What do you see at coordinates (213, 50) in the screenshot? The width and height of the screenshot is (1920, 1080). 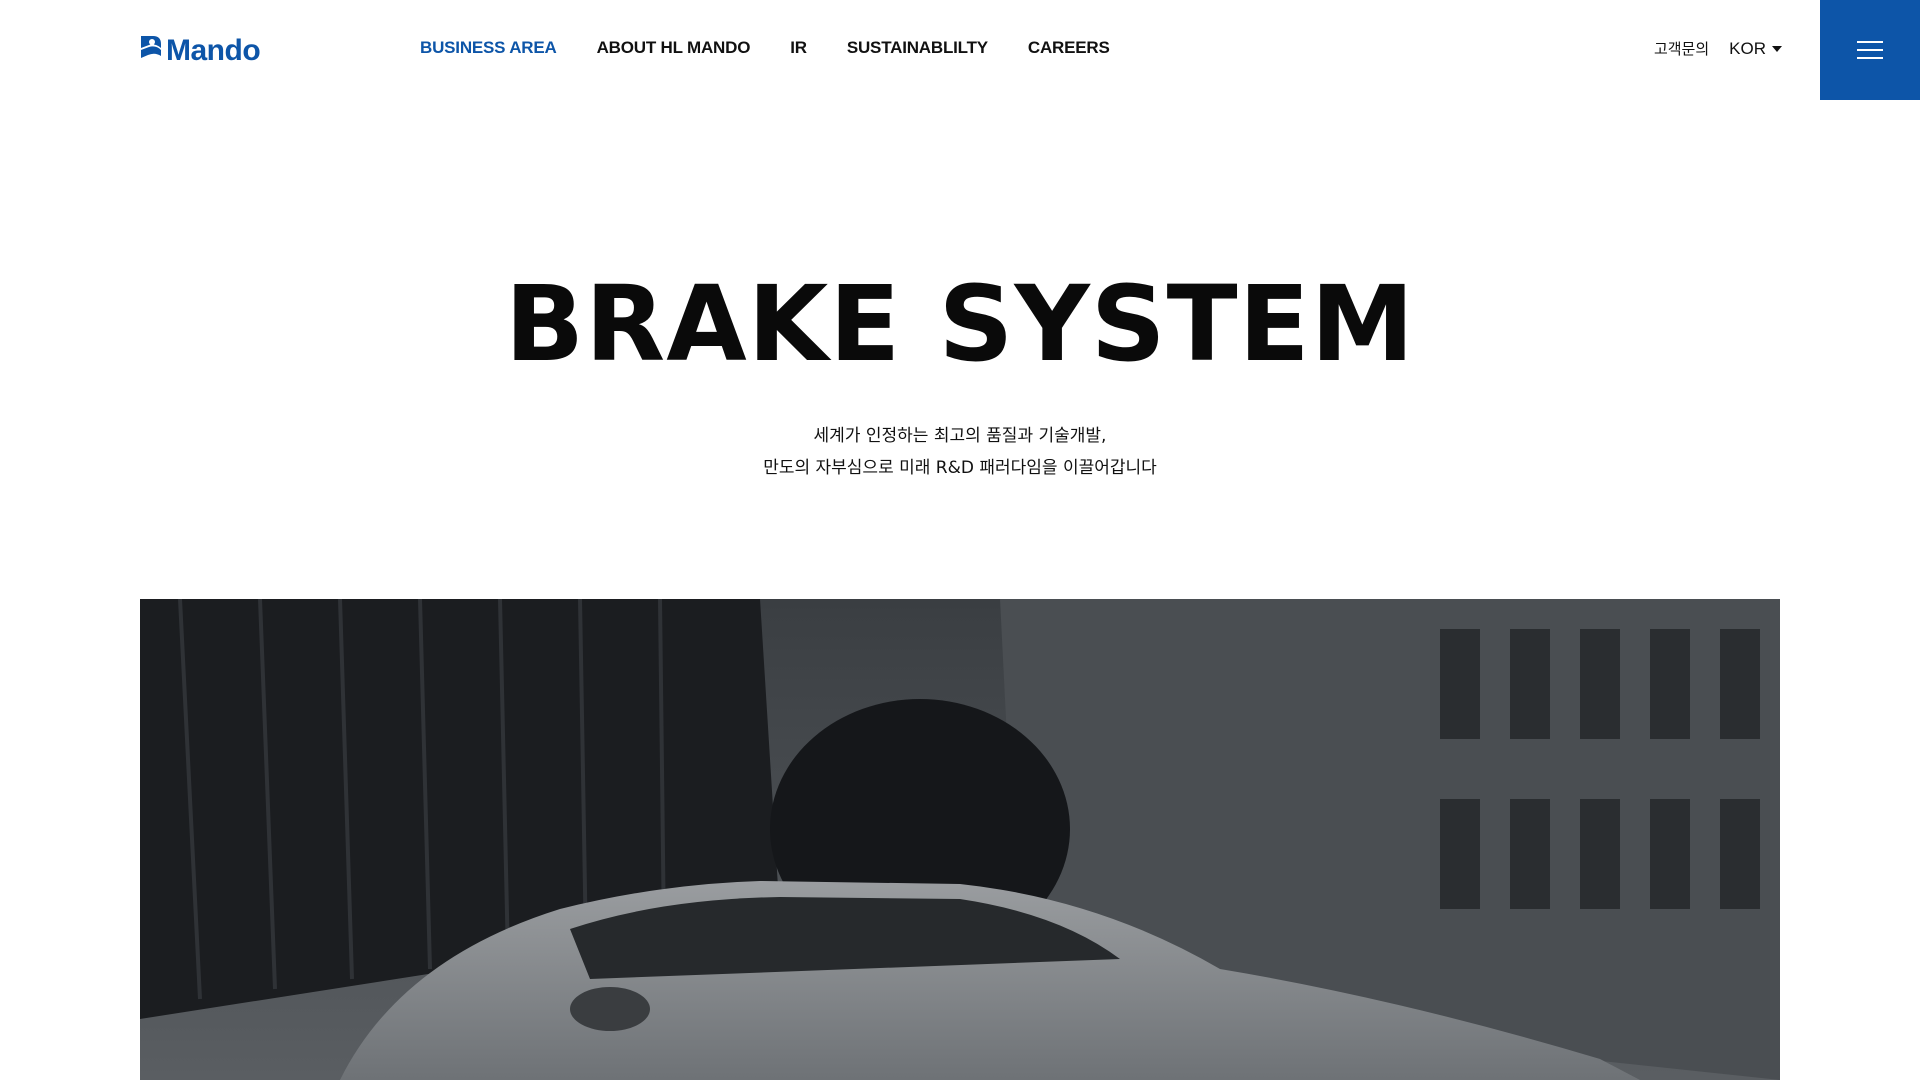 I see `logo-wordmark: Mando` at bounding box center [213, 50].